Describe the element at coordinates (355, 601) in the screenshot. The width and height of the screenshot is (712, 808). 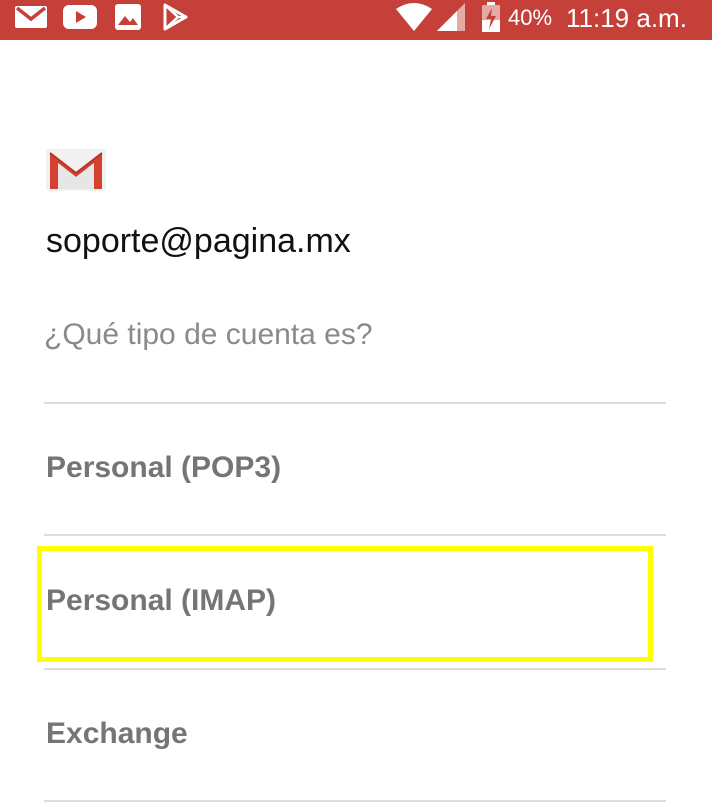
I see `option-personal-imap: Personal (IMAP)` at that location.